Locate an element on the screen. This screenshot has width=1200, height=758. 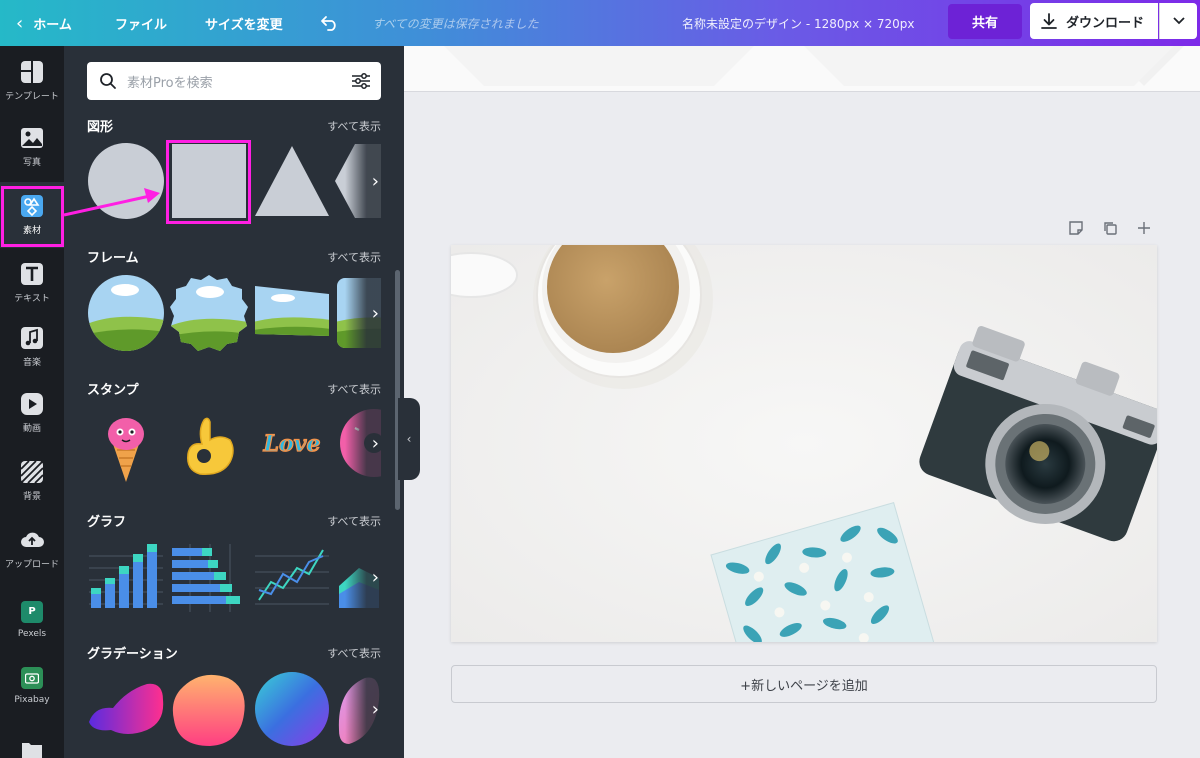
love-sticker: Love is located at coordinates (292, 443).